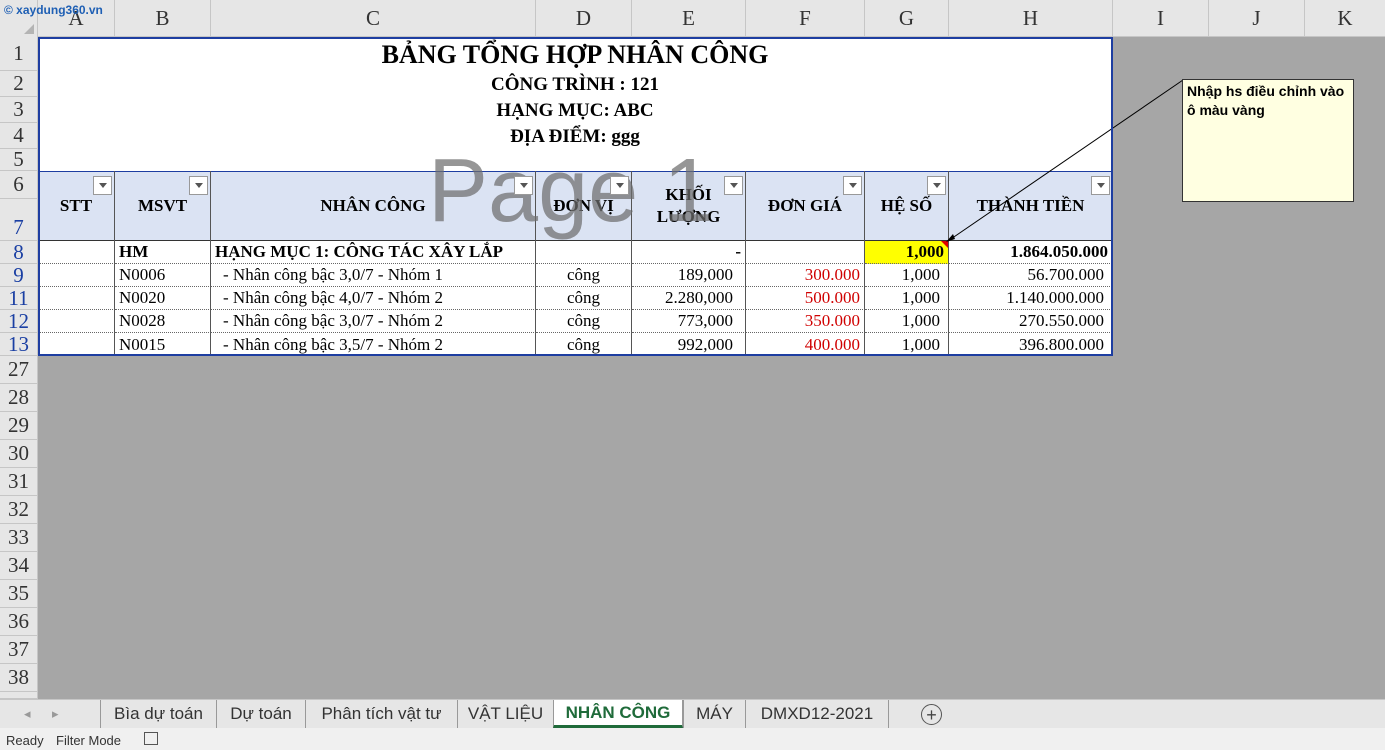  I want to click on row-header-34: 34, so click(19, 566).